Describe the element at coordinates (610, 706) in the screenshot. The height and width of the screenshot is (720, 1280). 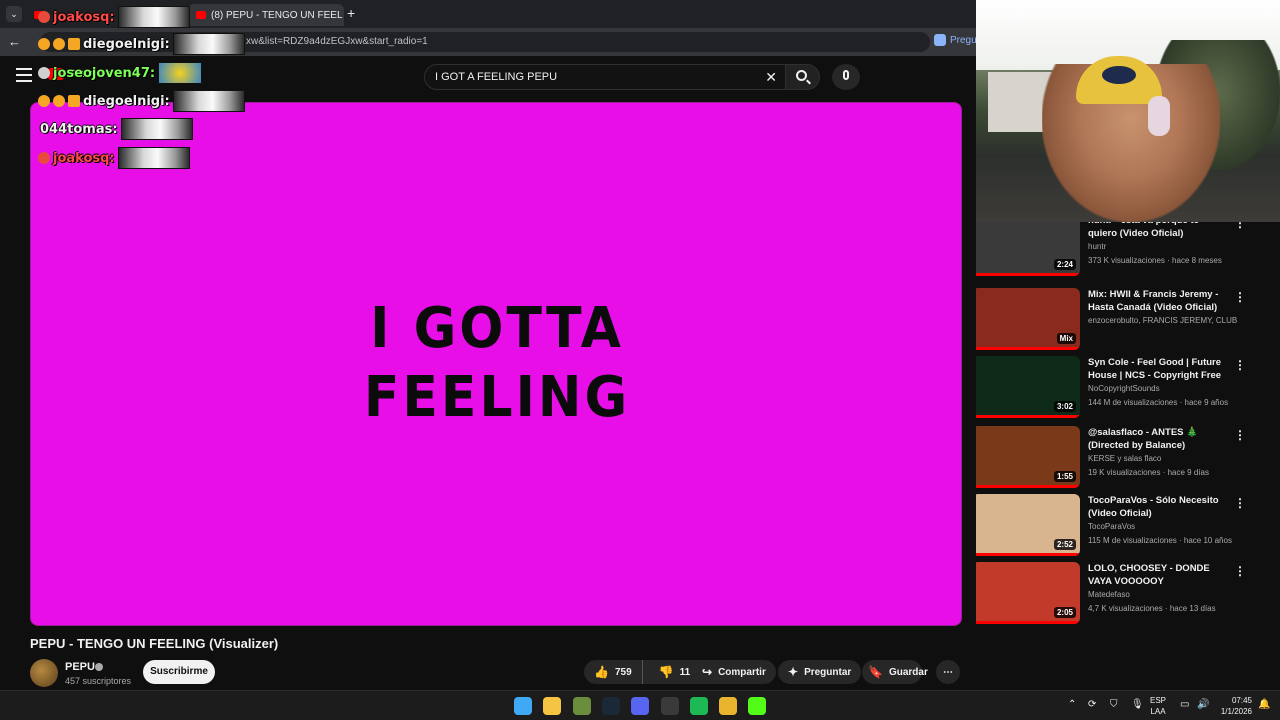
I see `steam-icon` at that location.